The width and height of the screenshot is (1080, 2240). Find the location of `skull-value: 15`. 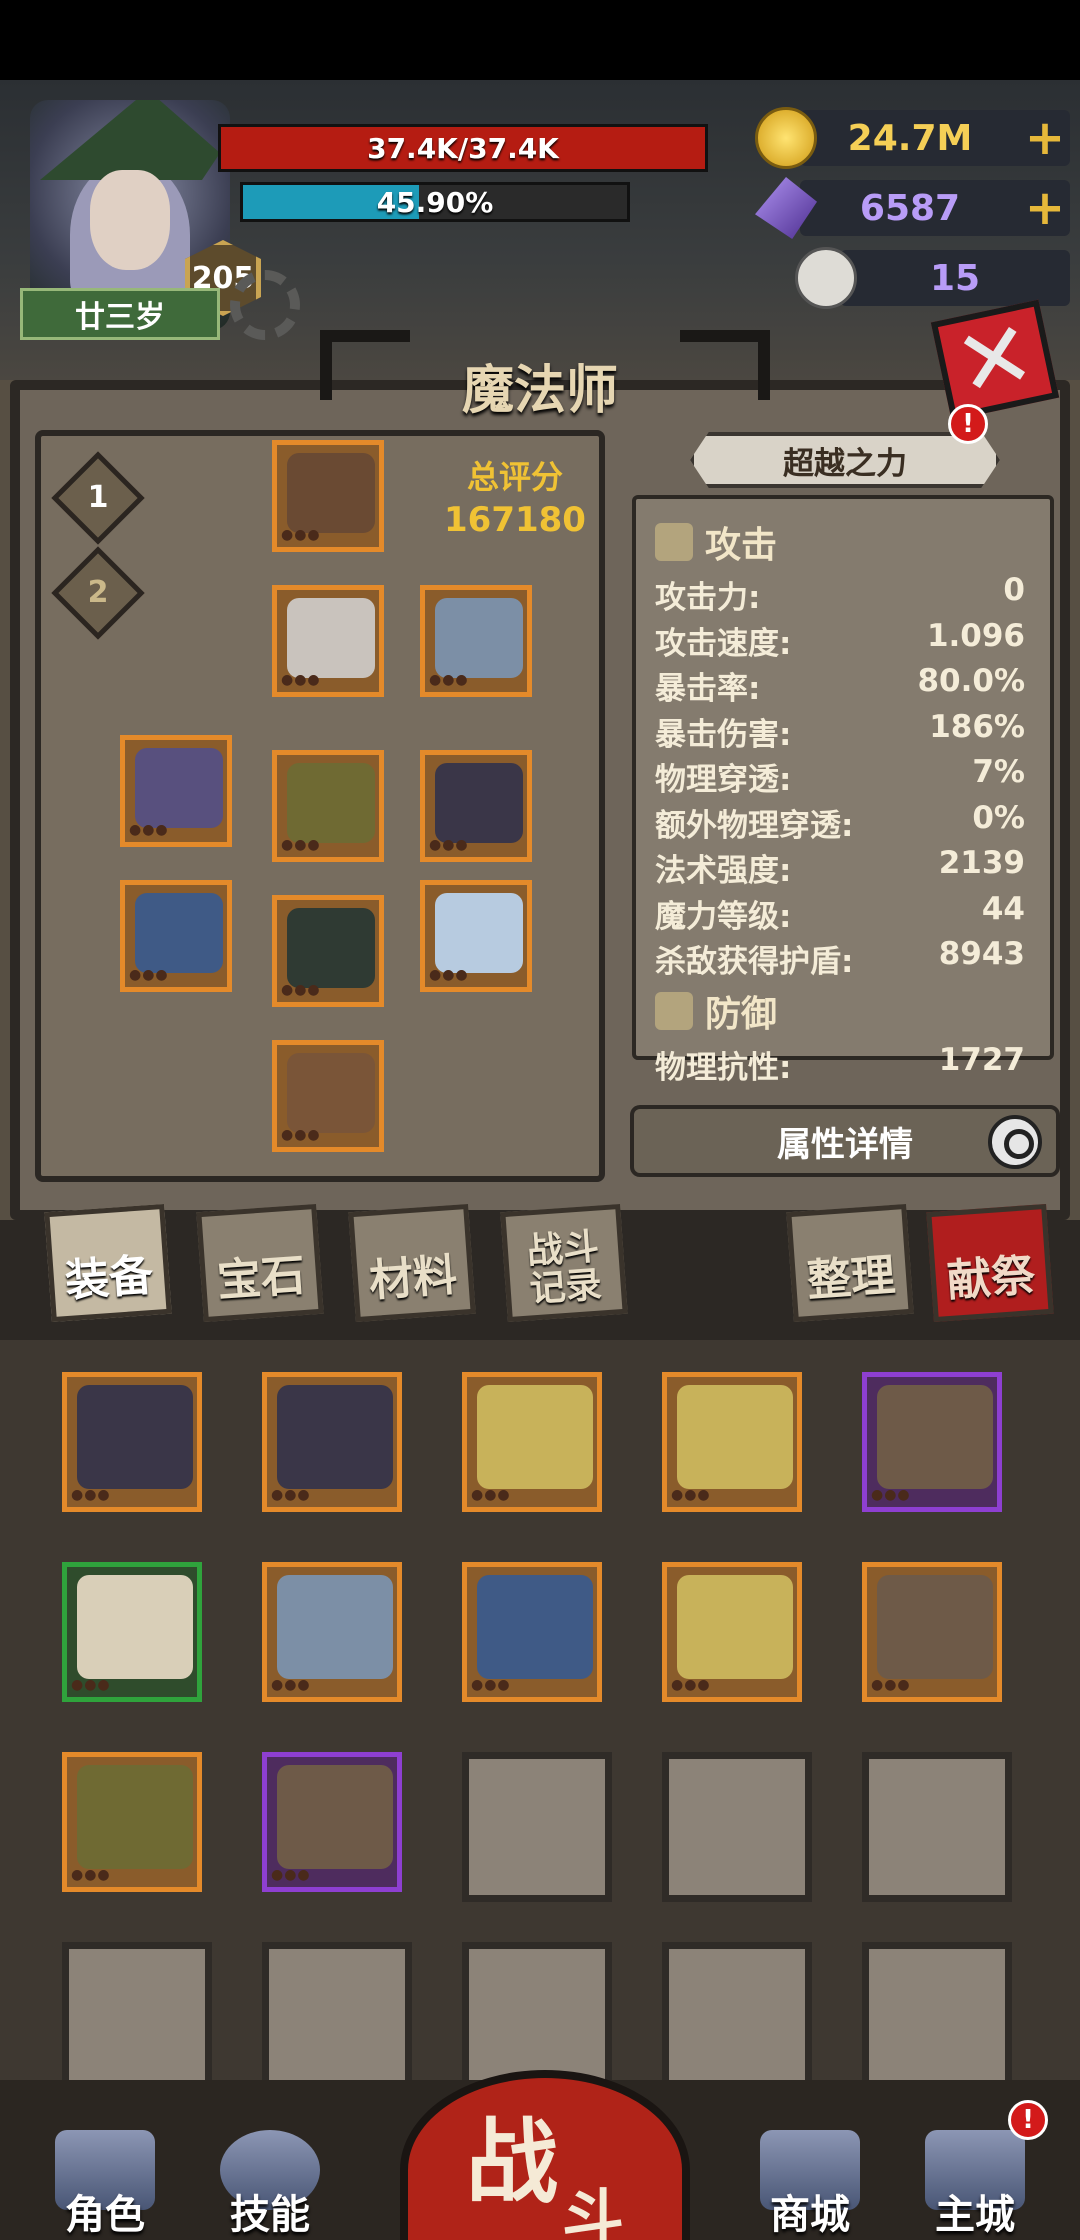

skull-value: 15 is located at coordinates (955, 278).